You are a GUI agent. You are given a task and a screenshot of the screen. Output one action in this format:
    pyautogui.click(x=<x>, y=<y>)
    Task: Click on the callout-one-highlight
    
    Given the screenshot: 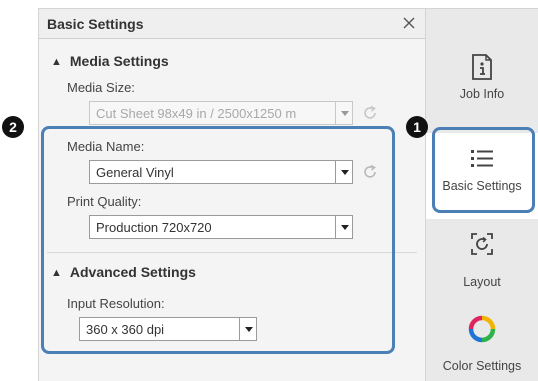 What is the action you would take?
    pyautogui.click(x=483, y=170)
    